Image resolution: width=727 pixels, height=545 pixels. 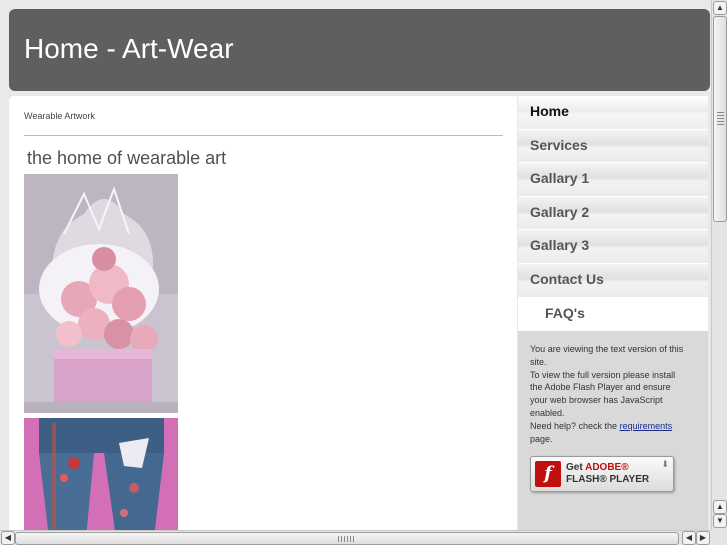 I want to click on nav-item-gallary-1: Gallary 1, so click(x=613, y=180).